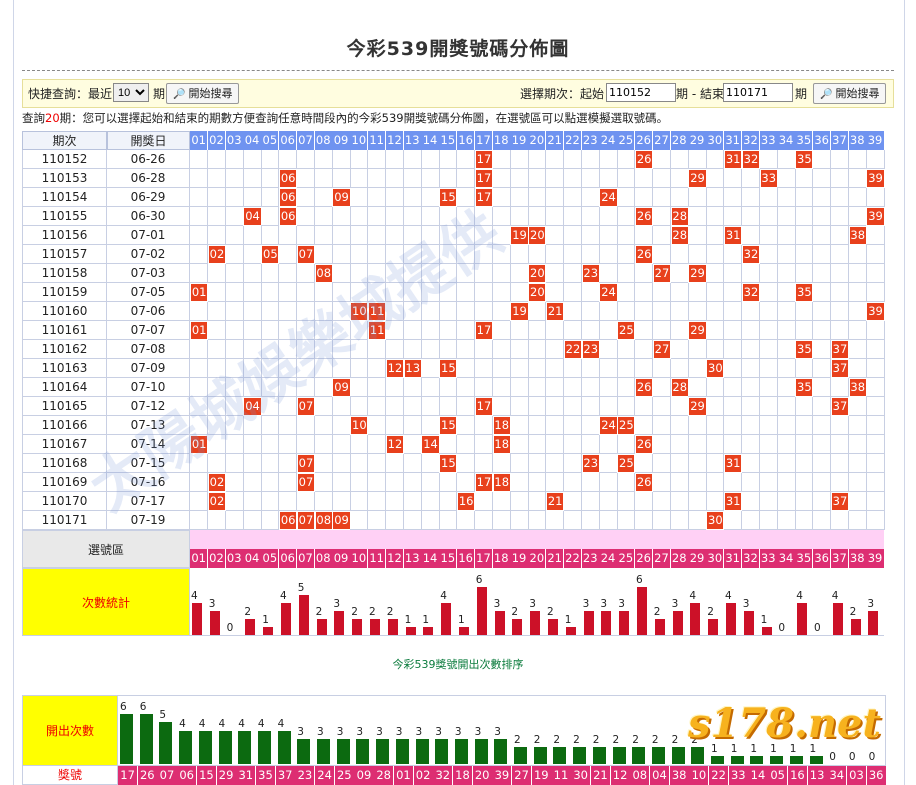  What do you see at coordinates (573, 558) in the screenshot?
I see `select-number-button: 22` at bounding box center [573, 558].